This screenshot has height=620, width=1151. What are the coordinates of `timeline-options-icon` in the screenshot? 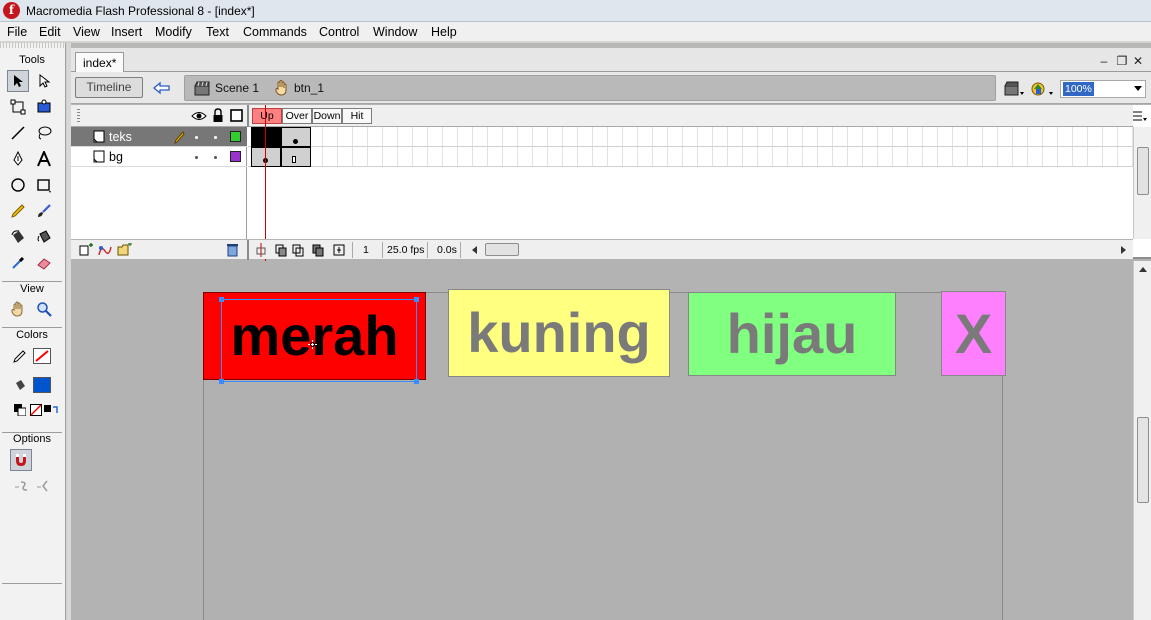 It's located at (1140, 116).